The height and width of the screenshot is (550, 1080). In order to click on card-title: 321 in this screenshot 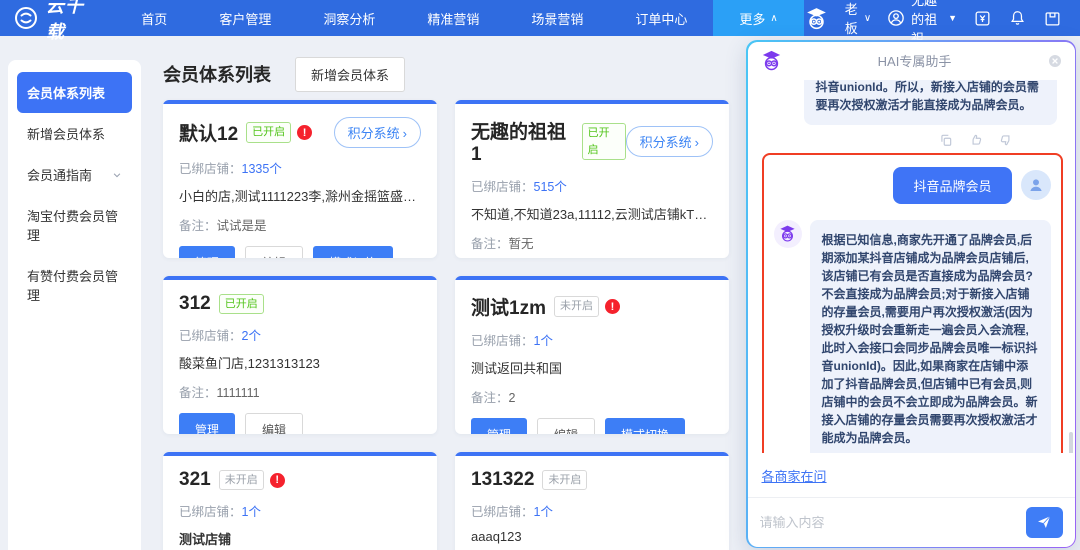, I will do `click(195, 479)`.